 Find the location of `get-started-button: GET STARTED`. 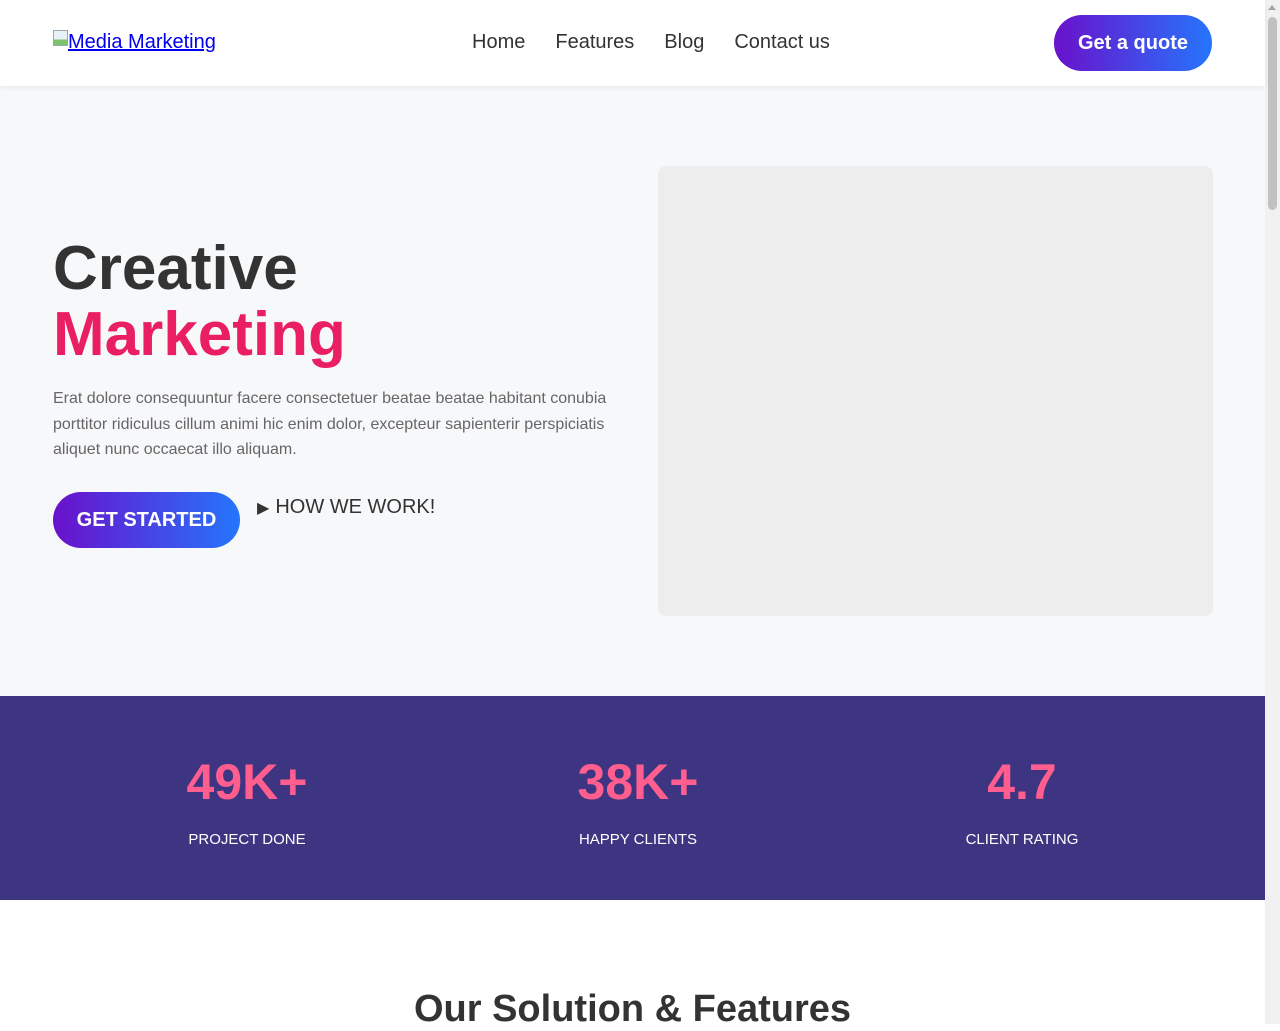

get-started-button: GET STARTED is located at coordinates (146, 520).